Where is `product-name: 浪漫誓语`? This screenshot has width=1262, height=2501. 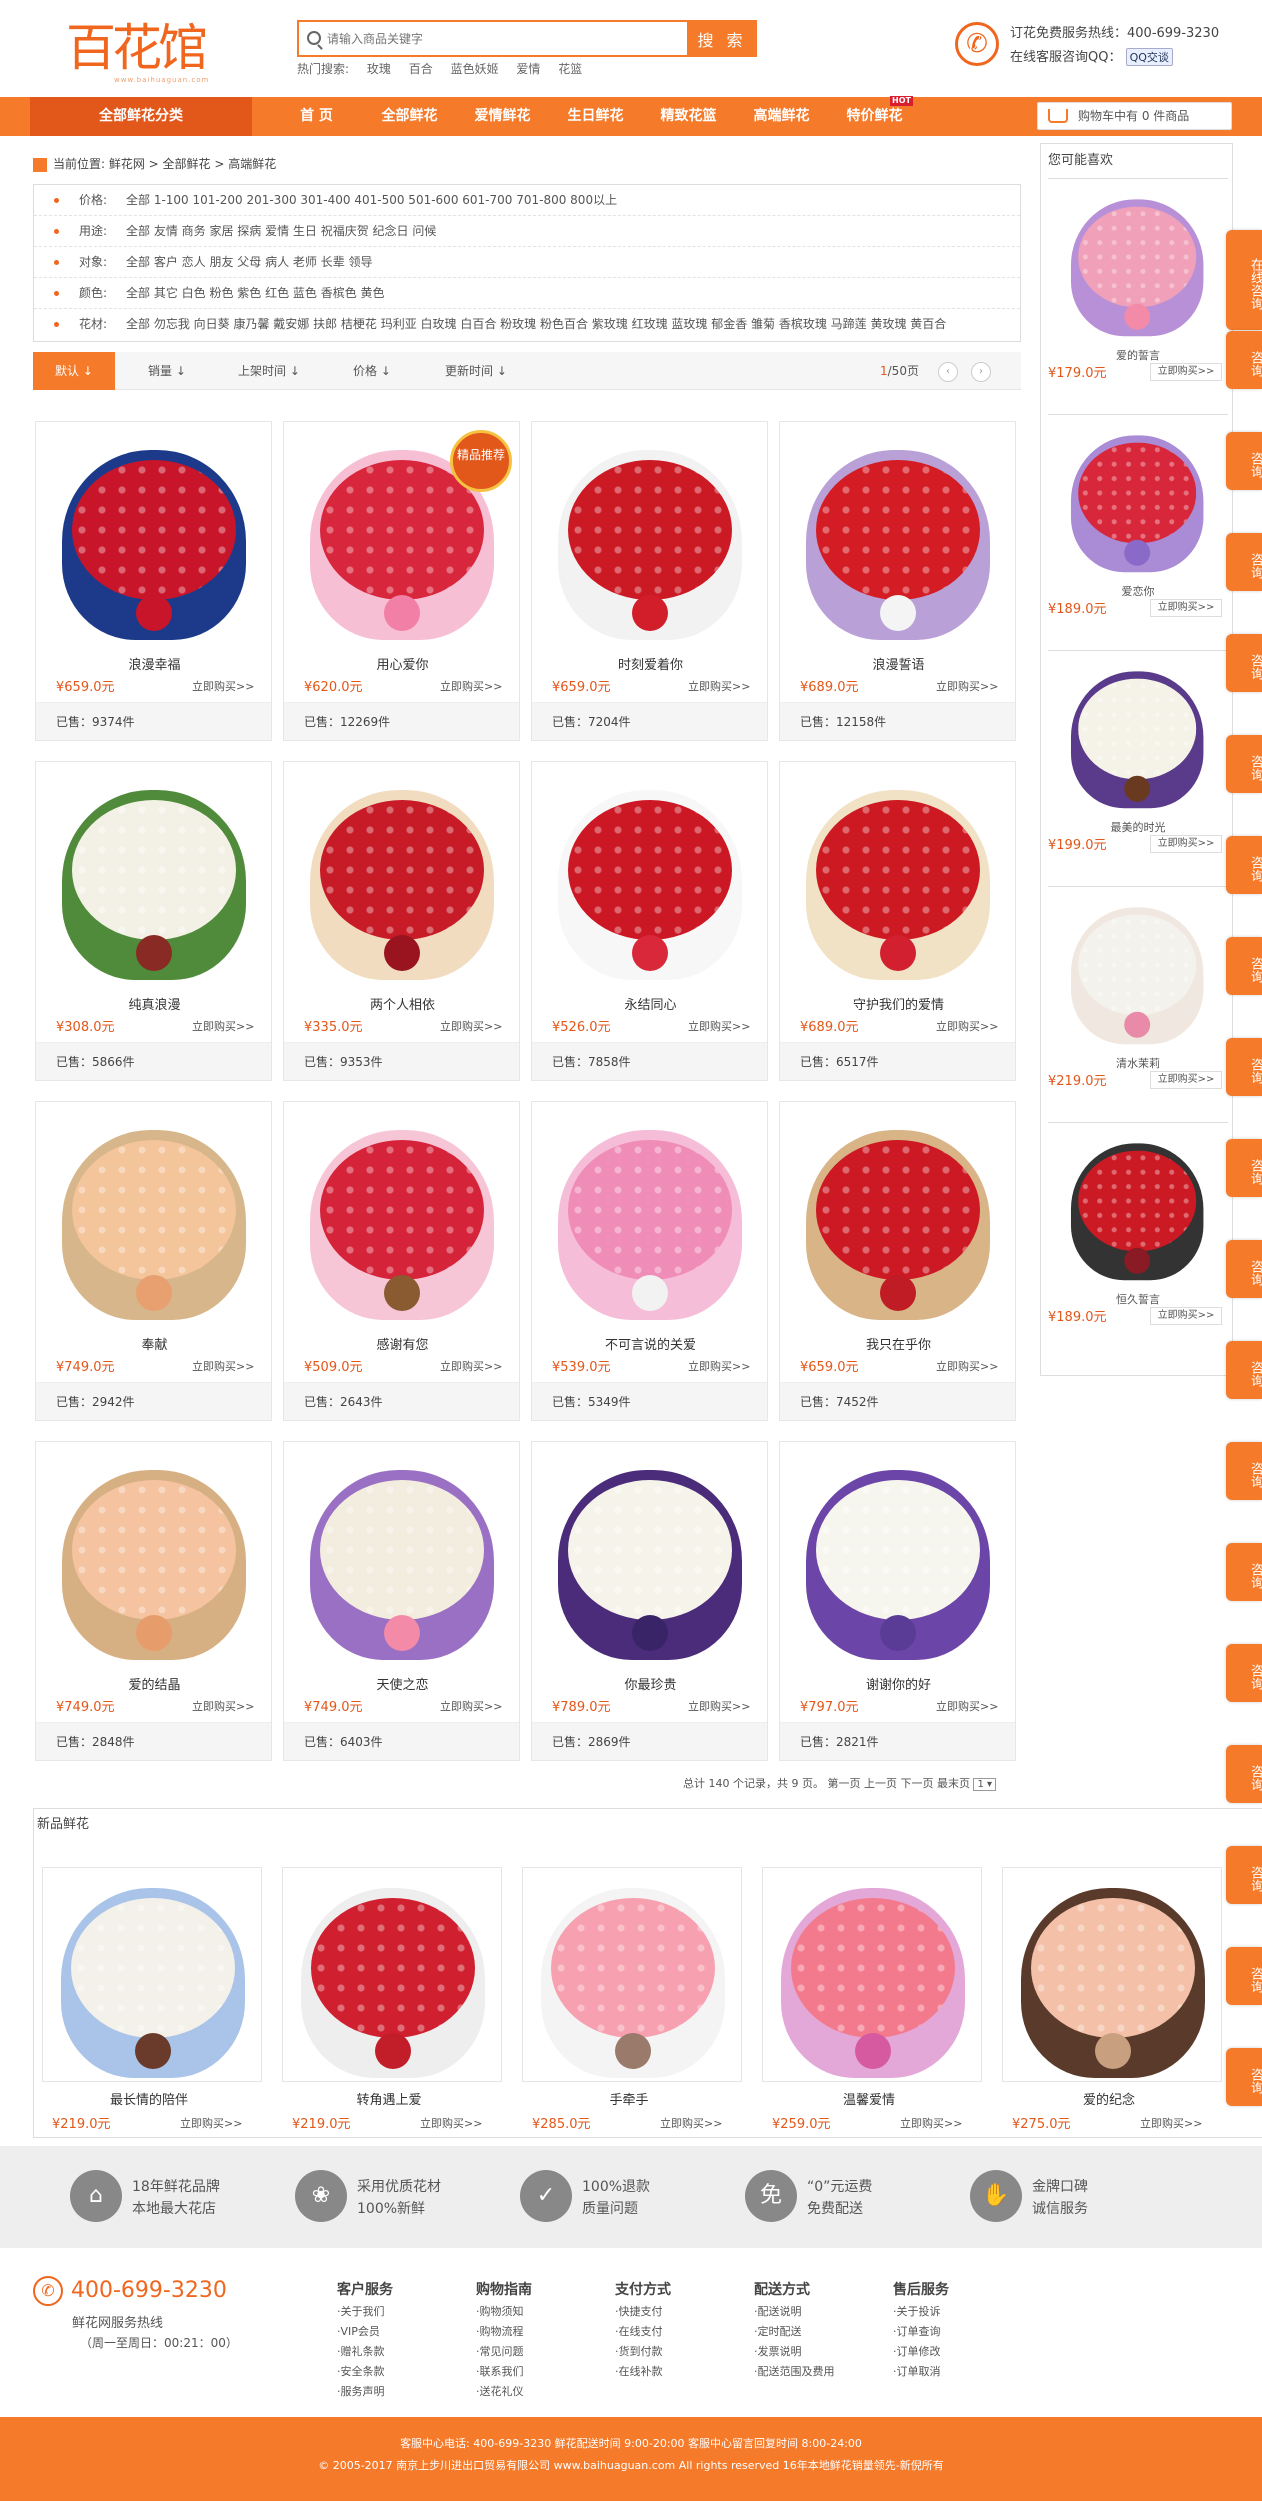
product-name: 浪漫誓语 is located at coordinates (898, 663).